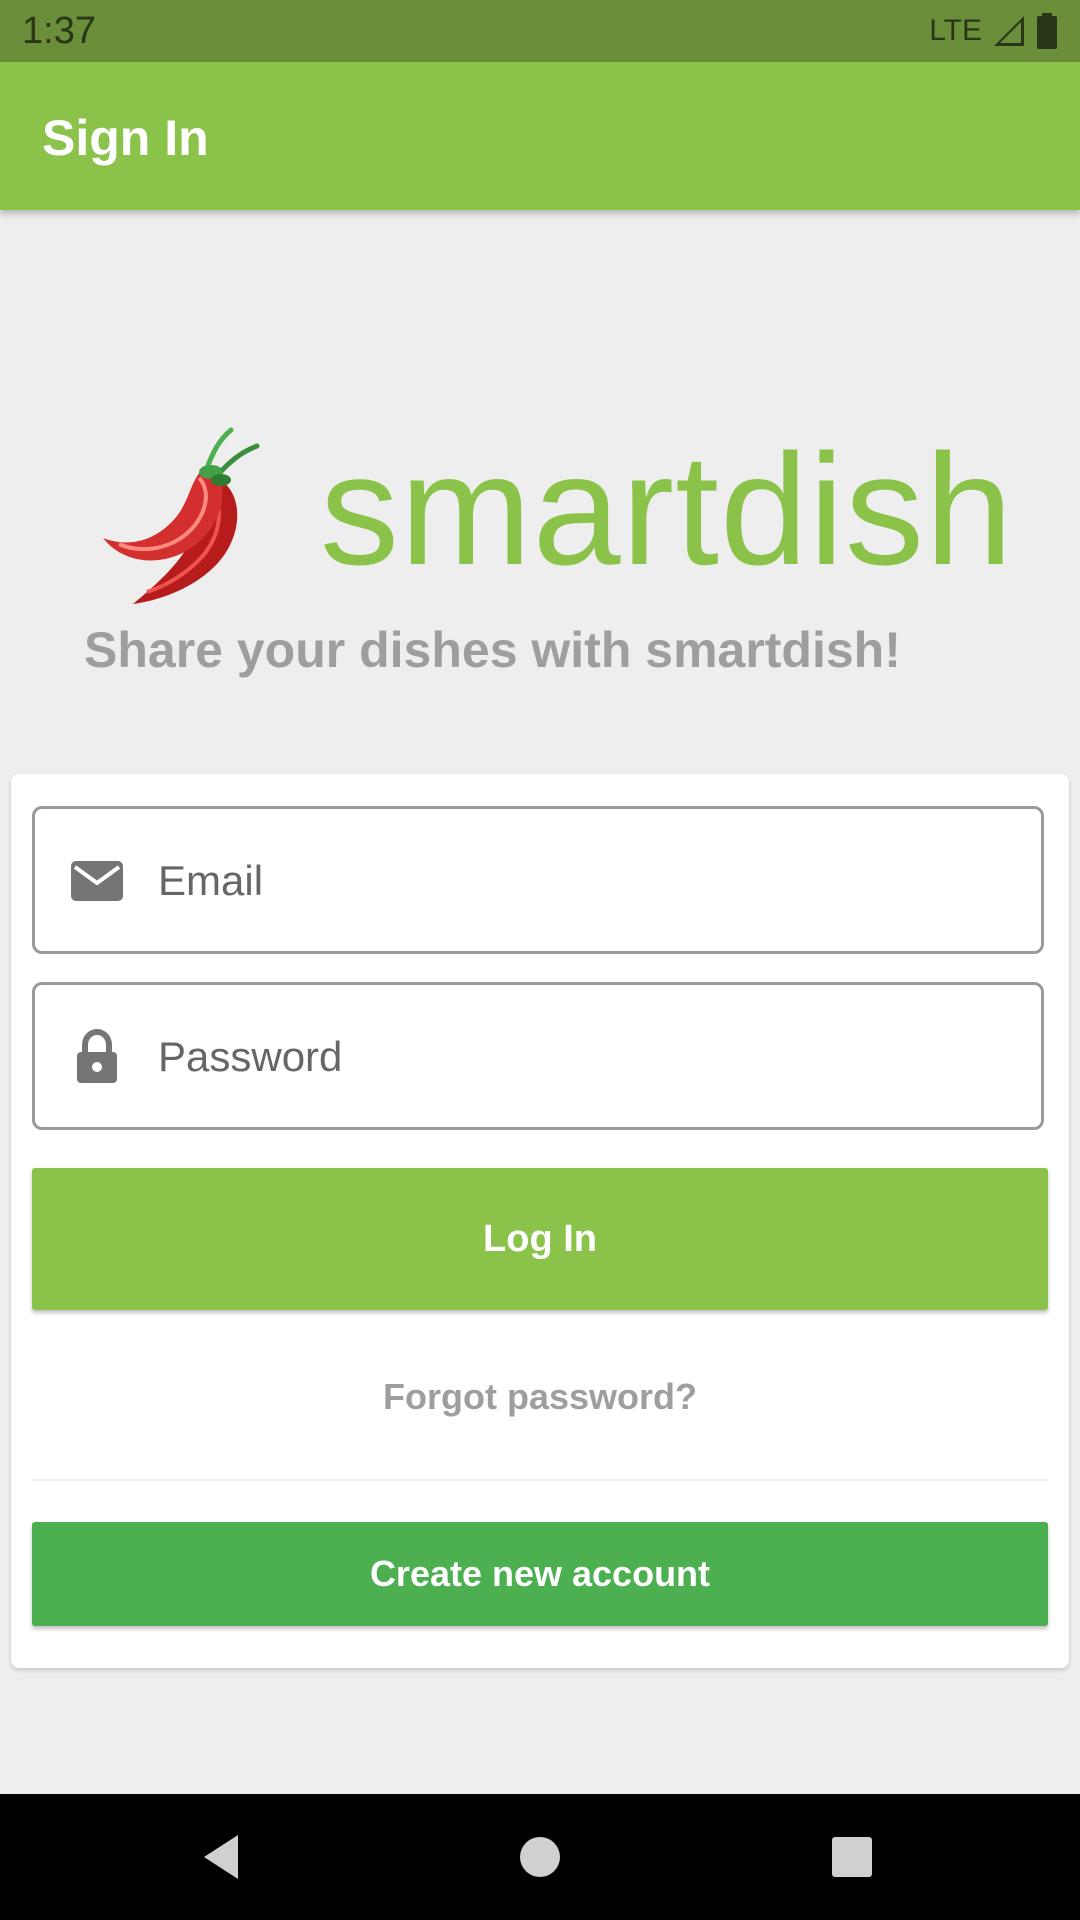 The height and width of the screenshot is (1920, 1080). Describe the element at coordinates (181, 515) in the screenshot. I see `chili-pepper-logo` at that location.